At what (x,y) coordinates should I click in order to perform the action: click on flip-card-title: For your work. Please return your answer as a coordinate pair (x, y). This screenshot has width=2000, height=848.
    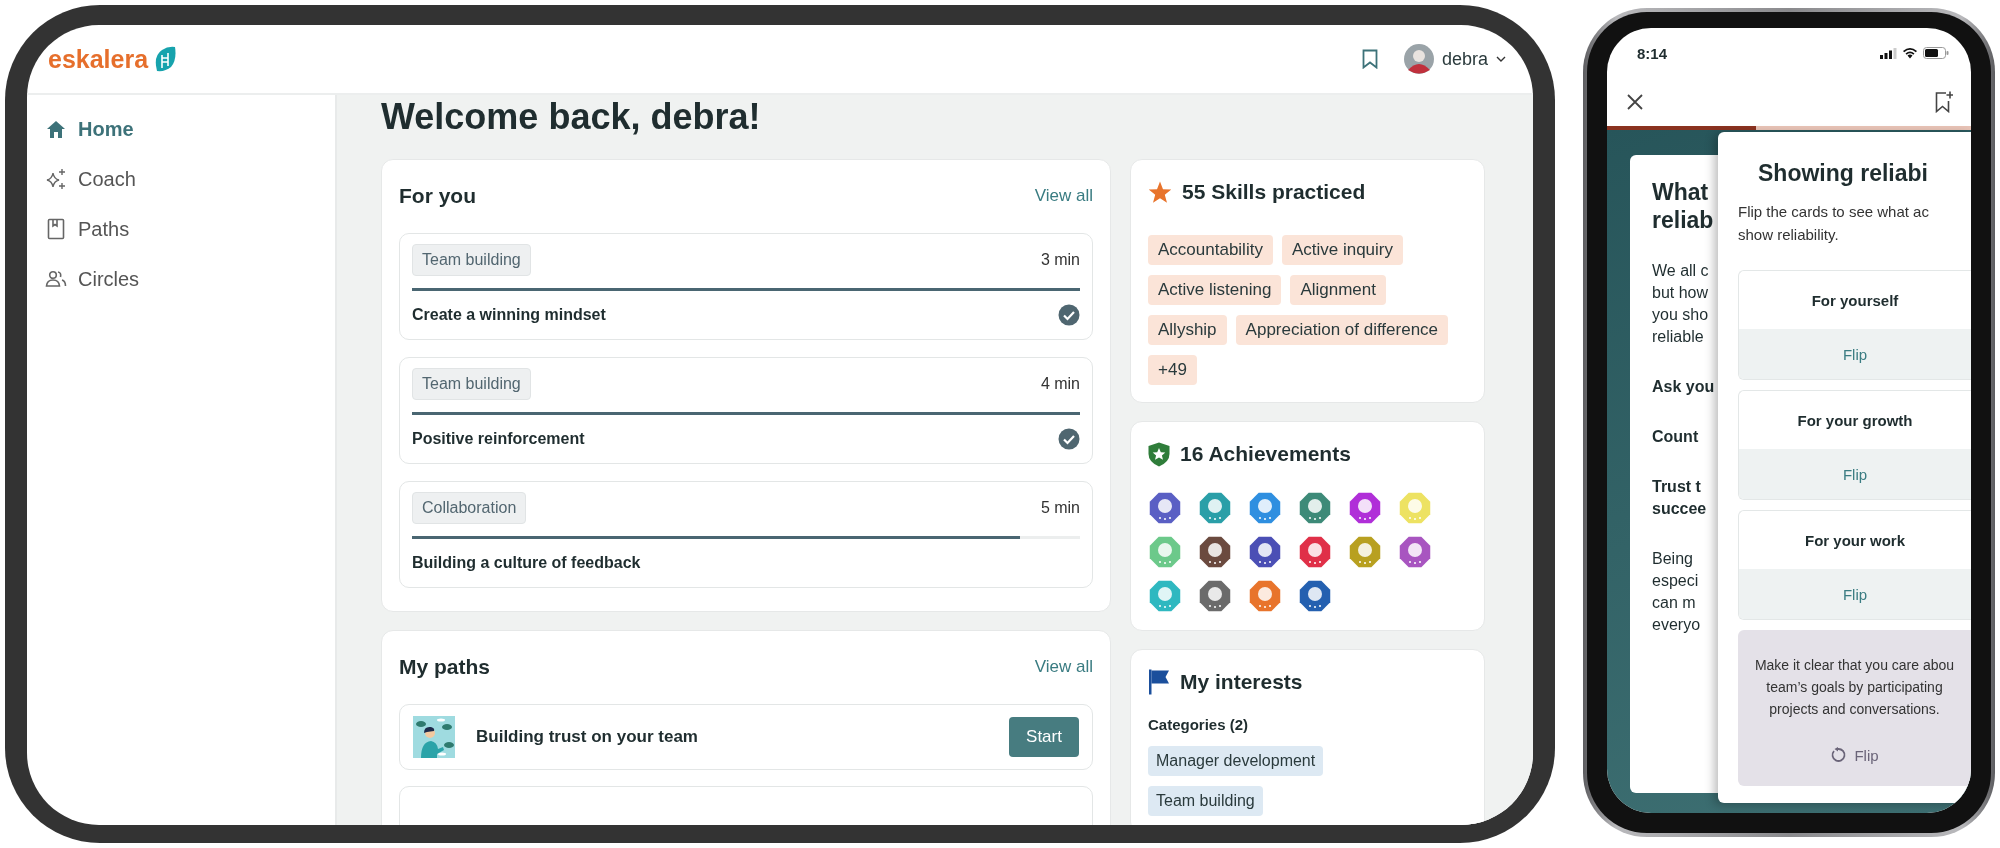
    Looking at the image, I should click on (1855, 540).